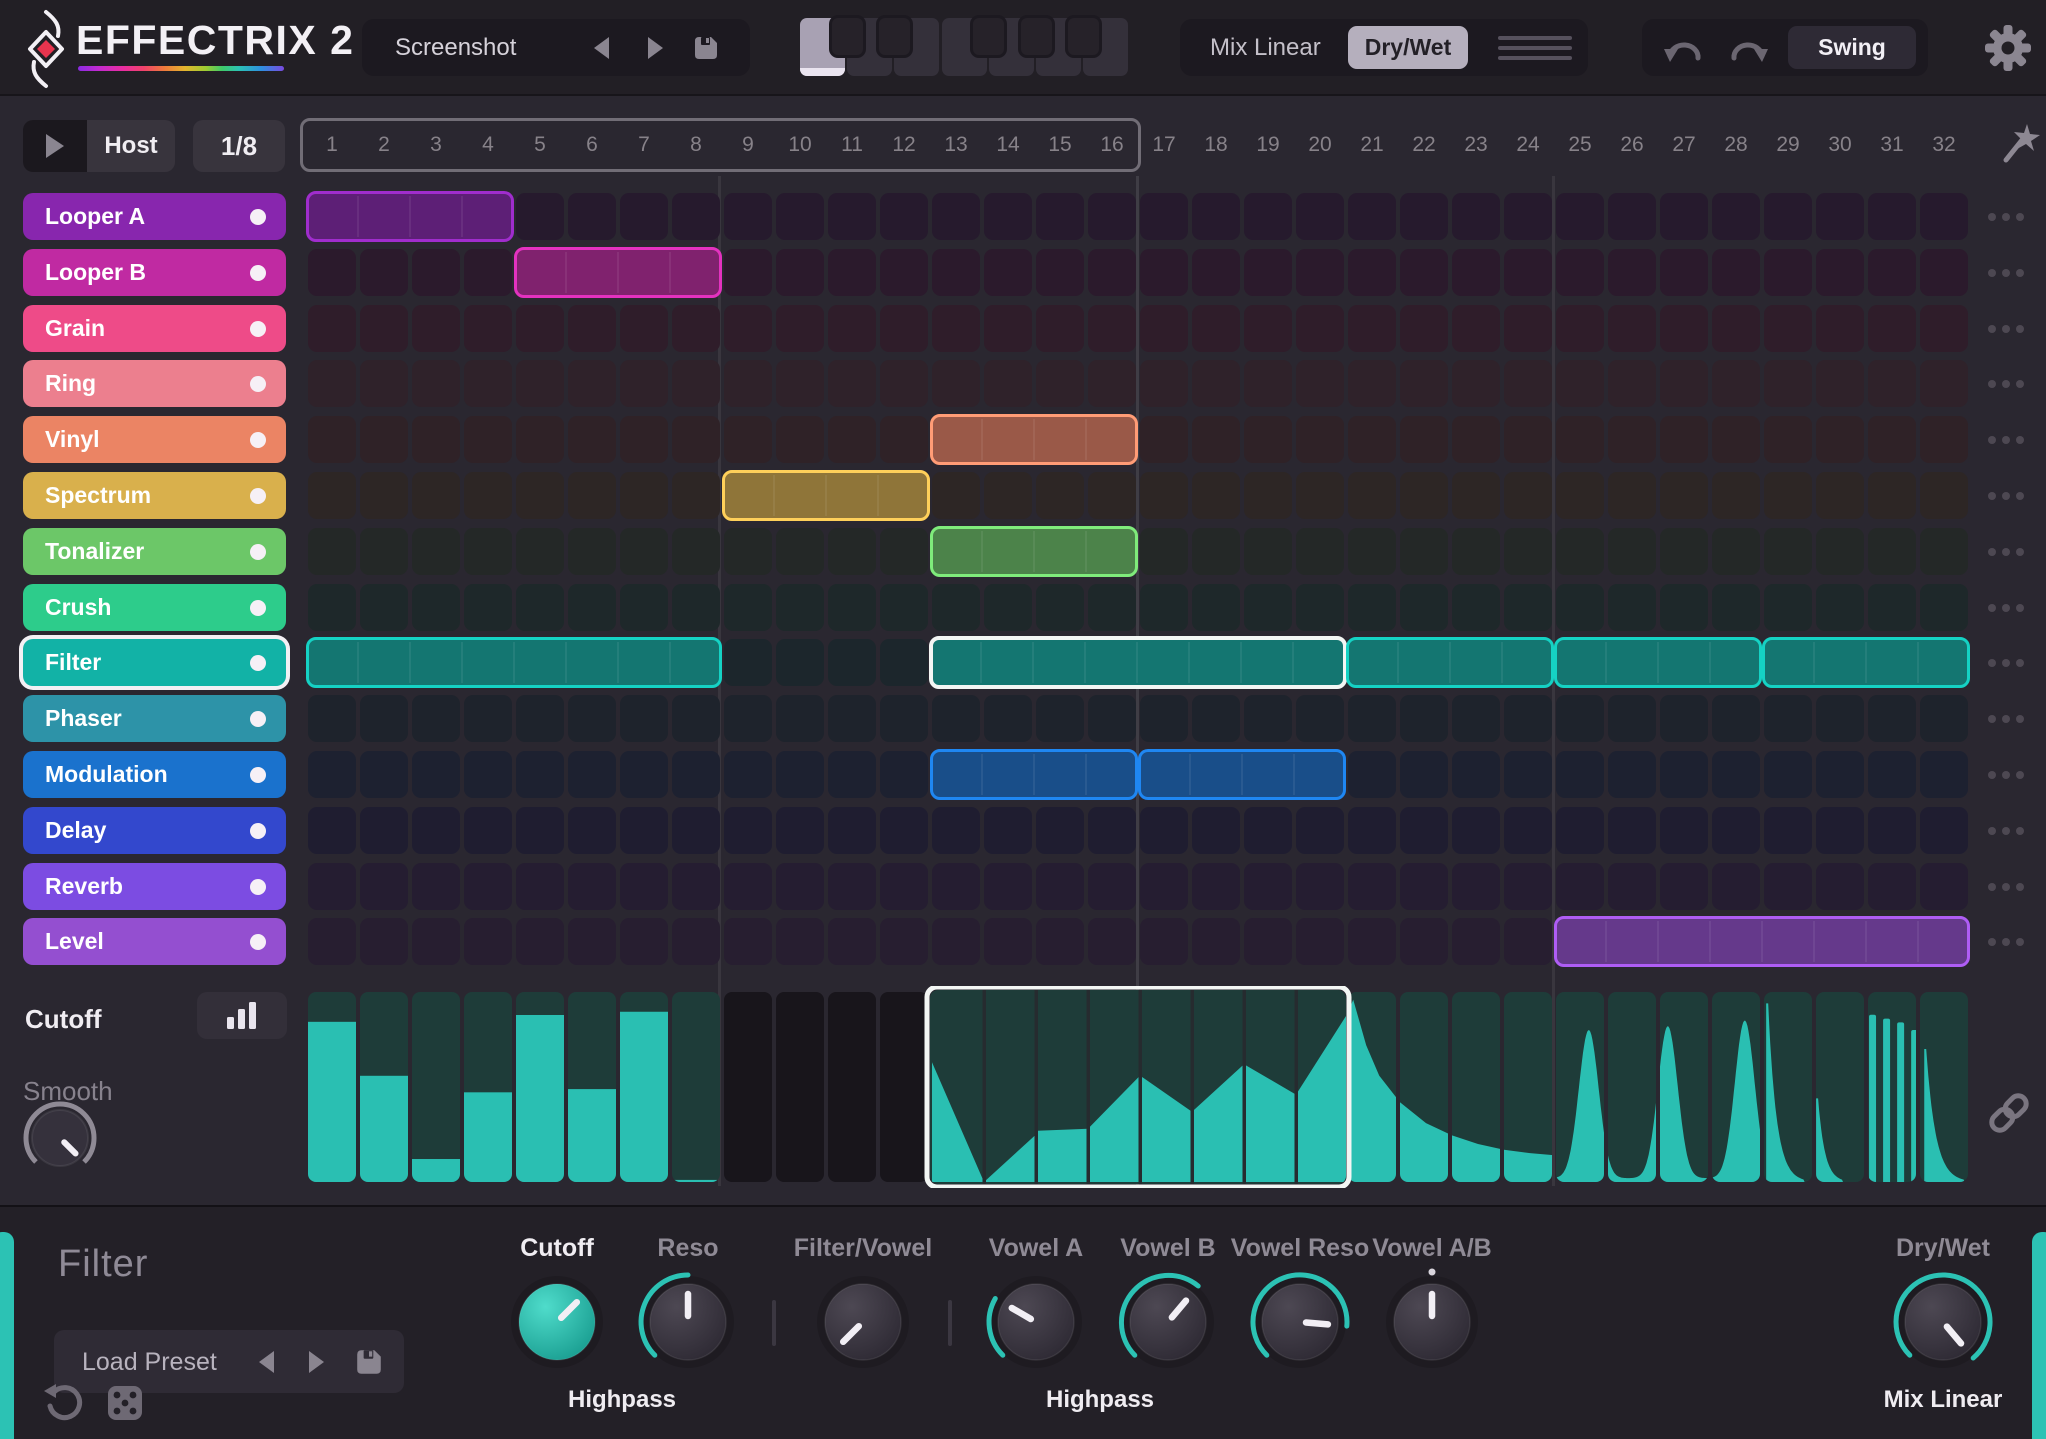 Image resolution: width=2046 pixels, height=1439 pixels. What do you see at coordinates (154, 272) in the screenshot?
I see `sidebar-effect-looper-b: Looper B` at bounding box center [154, 272].